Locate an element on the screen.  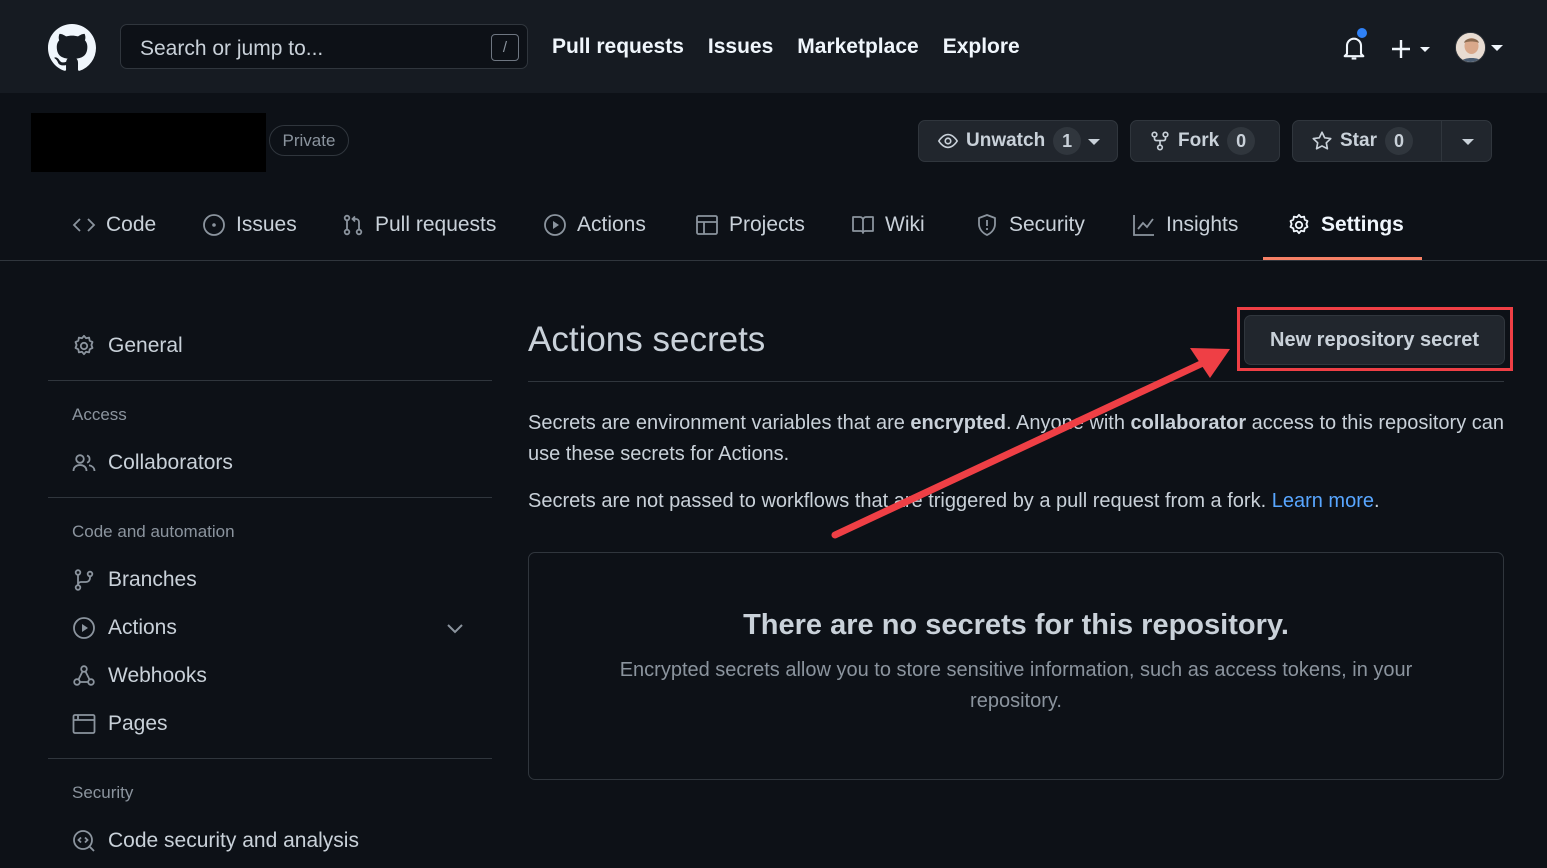
tab-label: Security is located at coordinates (1047, 224).